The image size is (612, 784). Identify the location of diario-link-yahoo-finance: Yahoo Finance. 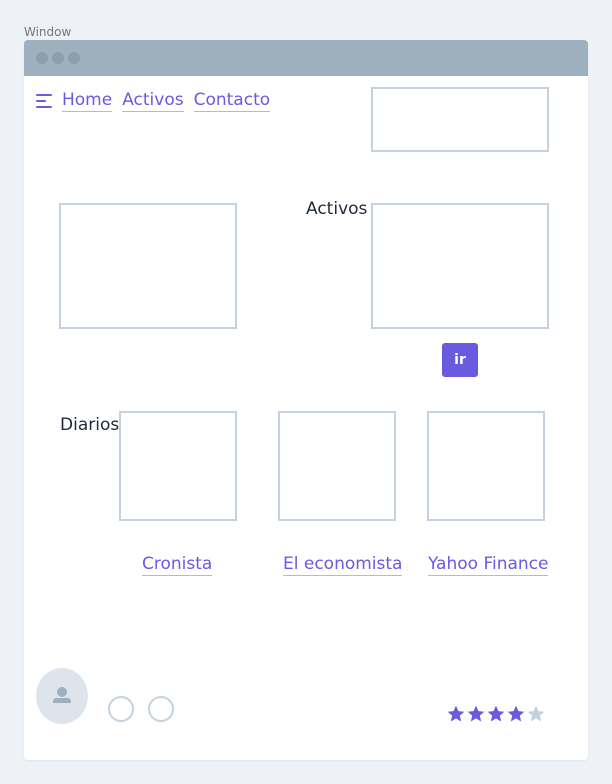
(488, 565).